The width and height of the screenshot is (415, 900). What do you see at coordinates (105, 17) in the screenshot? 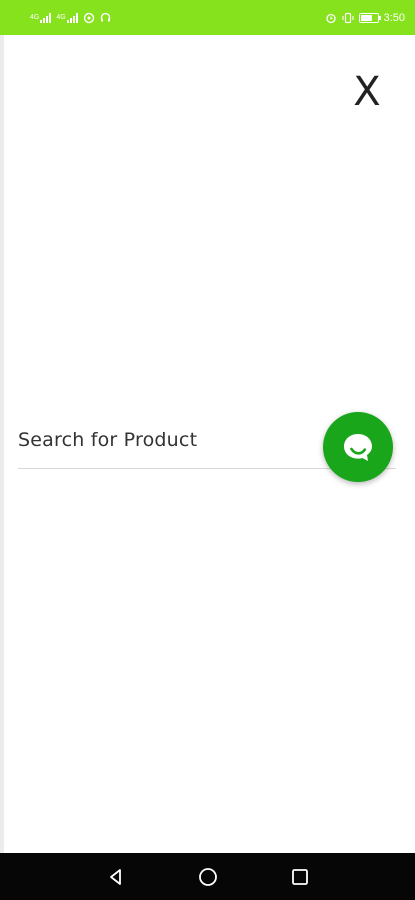
I see `headset-icon` at bounding box center [105, 17].